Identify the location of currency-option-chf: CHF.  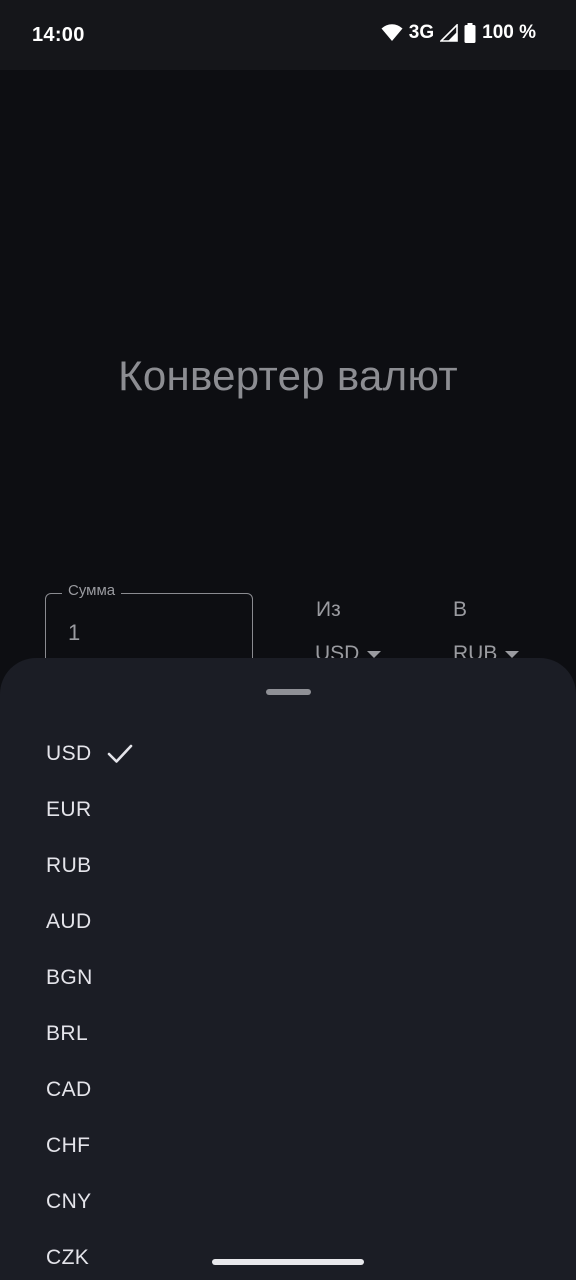
(288, 1146).